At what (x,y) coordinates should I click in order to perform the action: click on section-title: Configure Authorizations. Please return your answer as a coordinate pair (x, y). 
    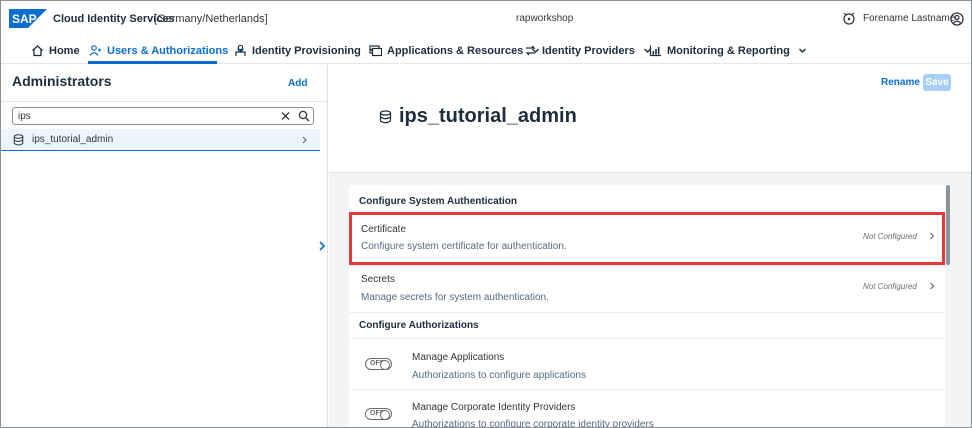
    Looking at the image, I should click on (419, 325).